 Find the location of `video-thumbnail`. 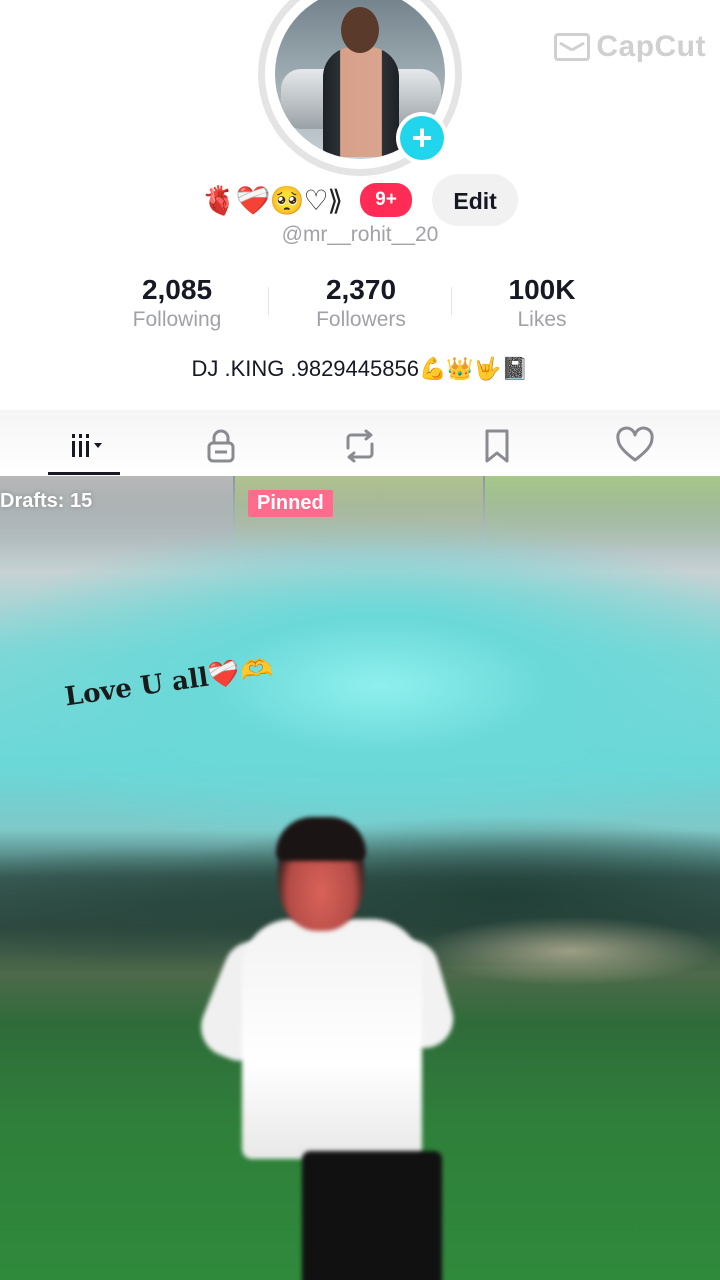

video-thumbnail is located at coordinates (602, 515).